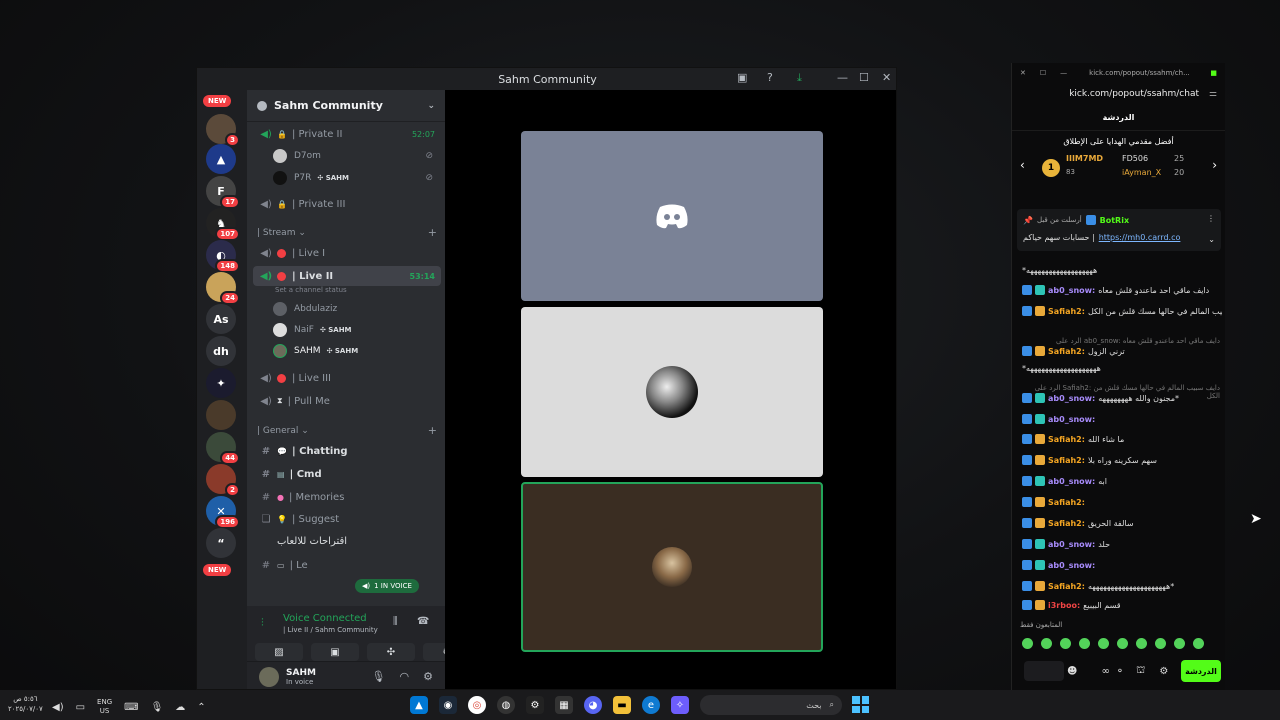  Describe the element at coordinates (357, 330) in the screenshot. I see `voice-user: NaiF ✣ SAHM` at that location.